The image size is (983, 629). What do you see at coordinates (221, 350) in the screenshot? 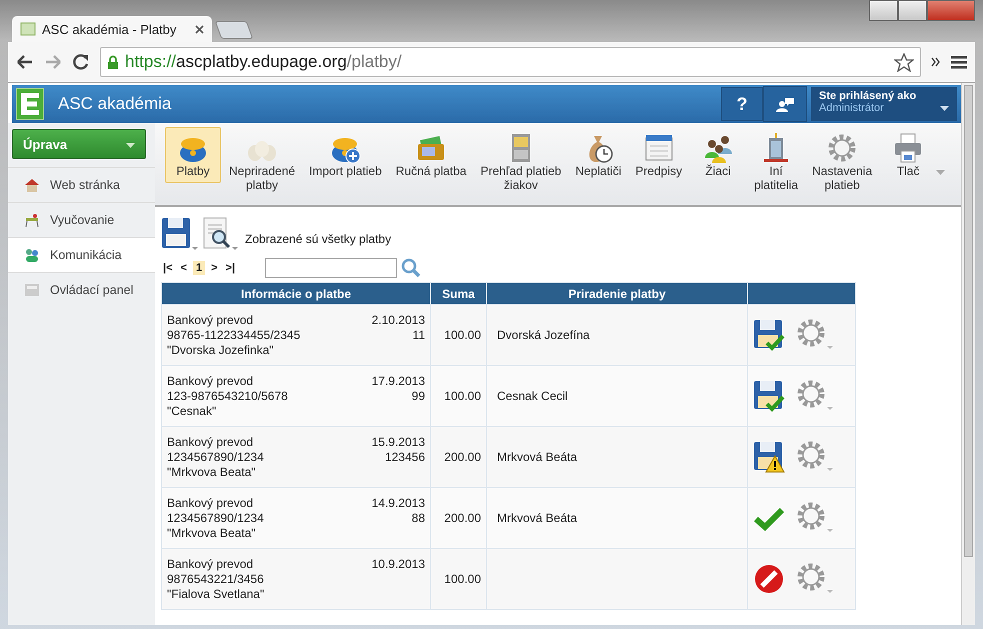
I see `payment-note-text: "Dvorska Jozefinka"` at bounding box center [221, 350].